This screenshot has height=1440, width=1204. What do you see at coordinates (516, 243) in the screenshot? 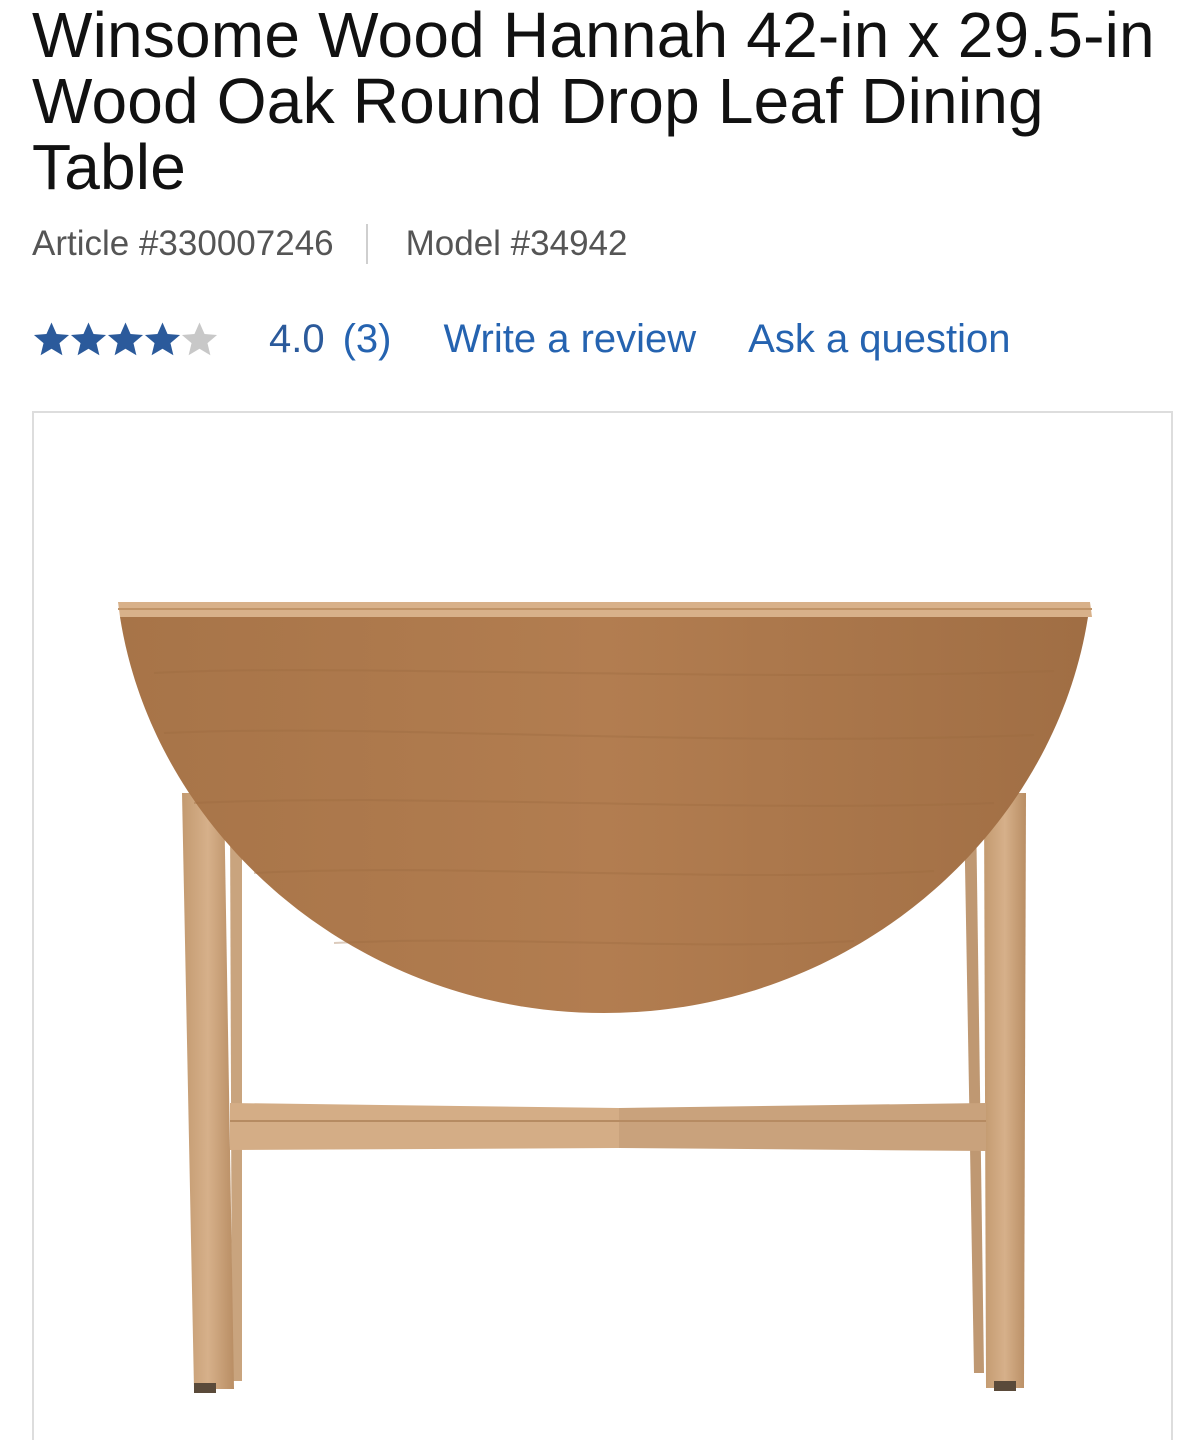
I see `model-number: Model #34942` at bounding box center [516, 243].